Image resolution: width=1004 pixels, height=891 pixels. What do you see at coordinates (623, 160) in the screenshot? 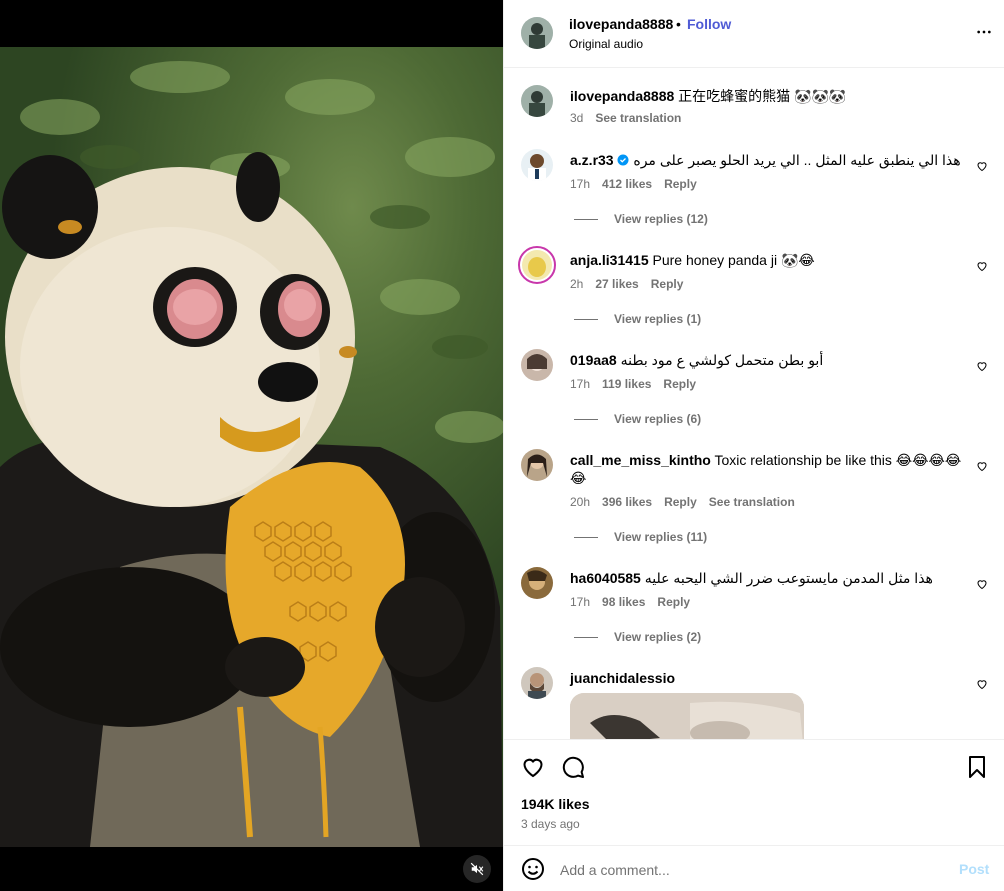
I see `verified-icon` at bounding box center [623, 160].